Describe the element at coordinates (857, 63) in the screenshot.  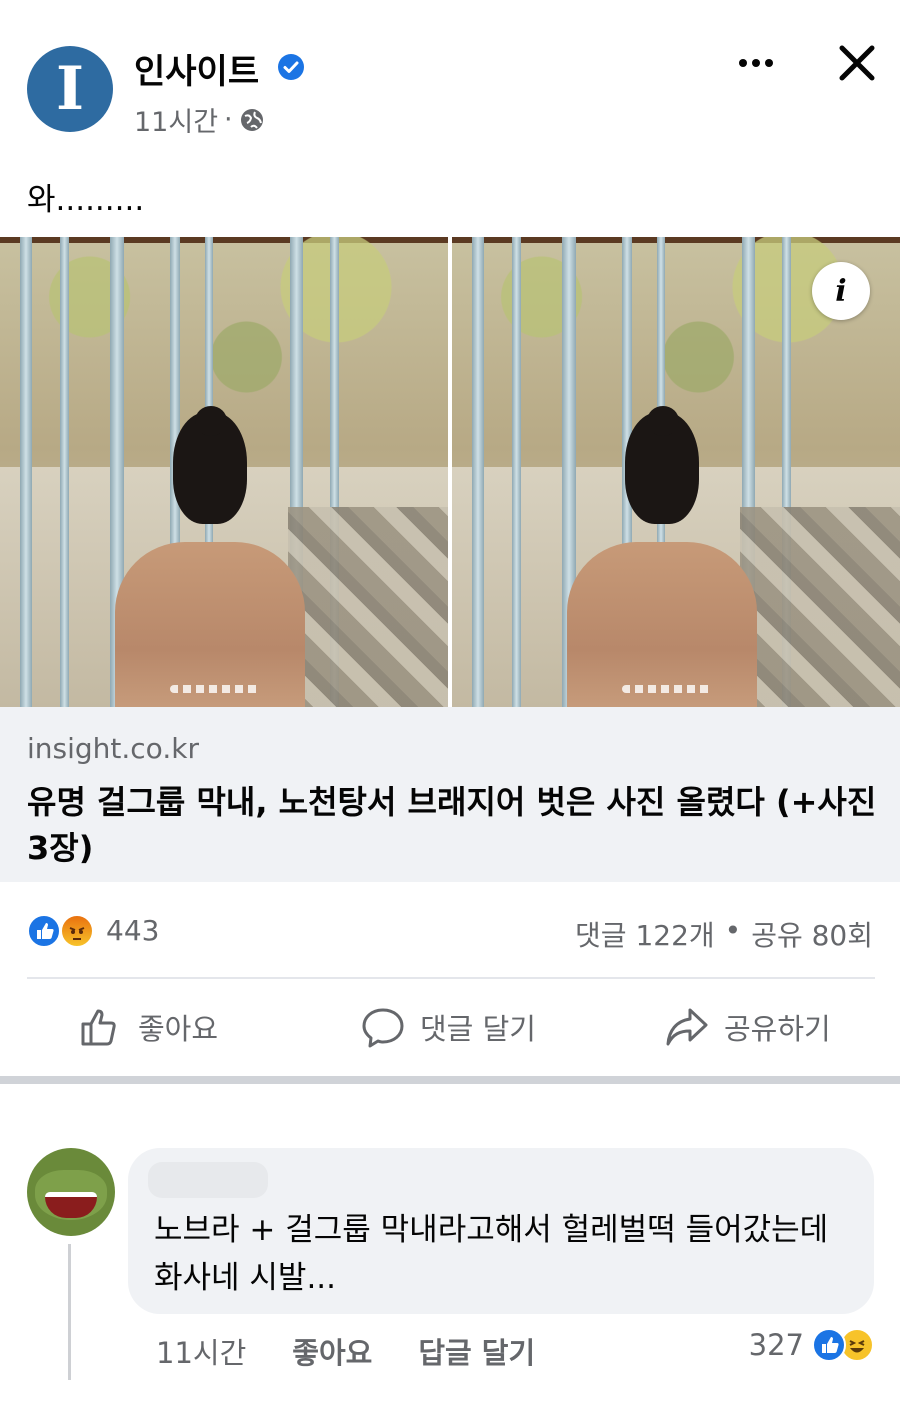
I see `close-icon` at that location.